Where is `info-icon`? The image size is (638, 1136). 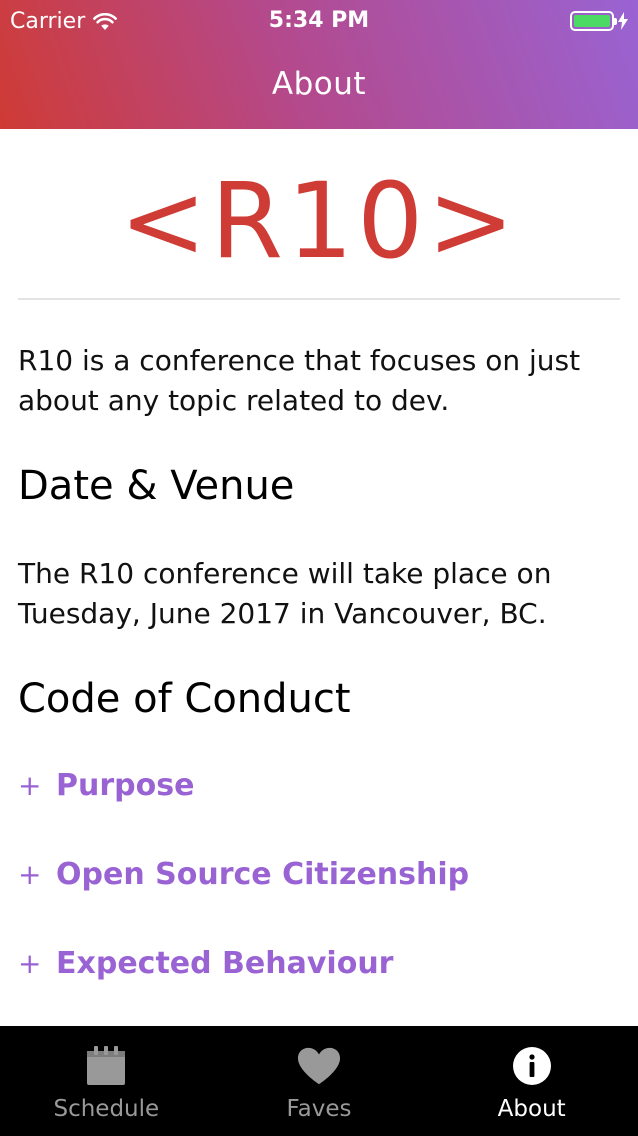
info-icon is located at coordinates (532, 1066).